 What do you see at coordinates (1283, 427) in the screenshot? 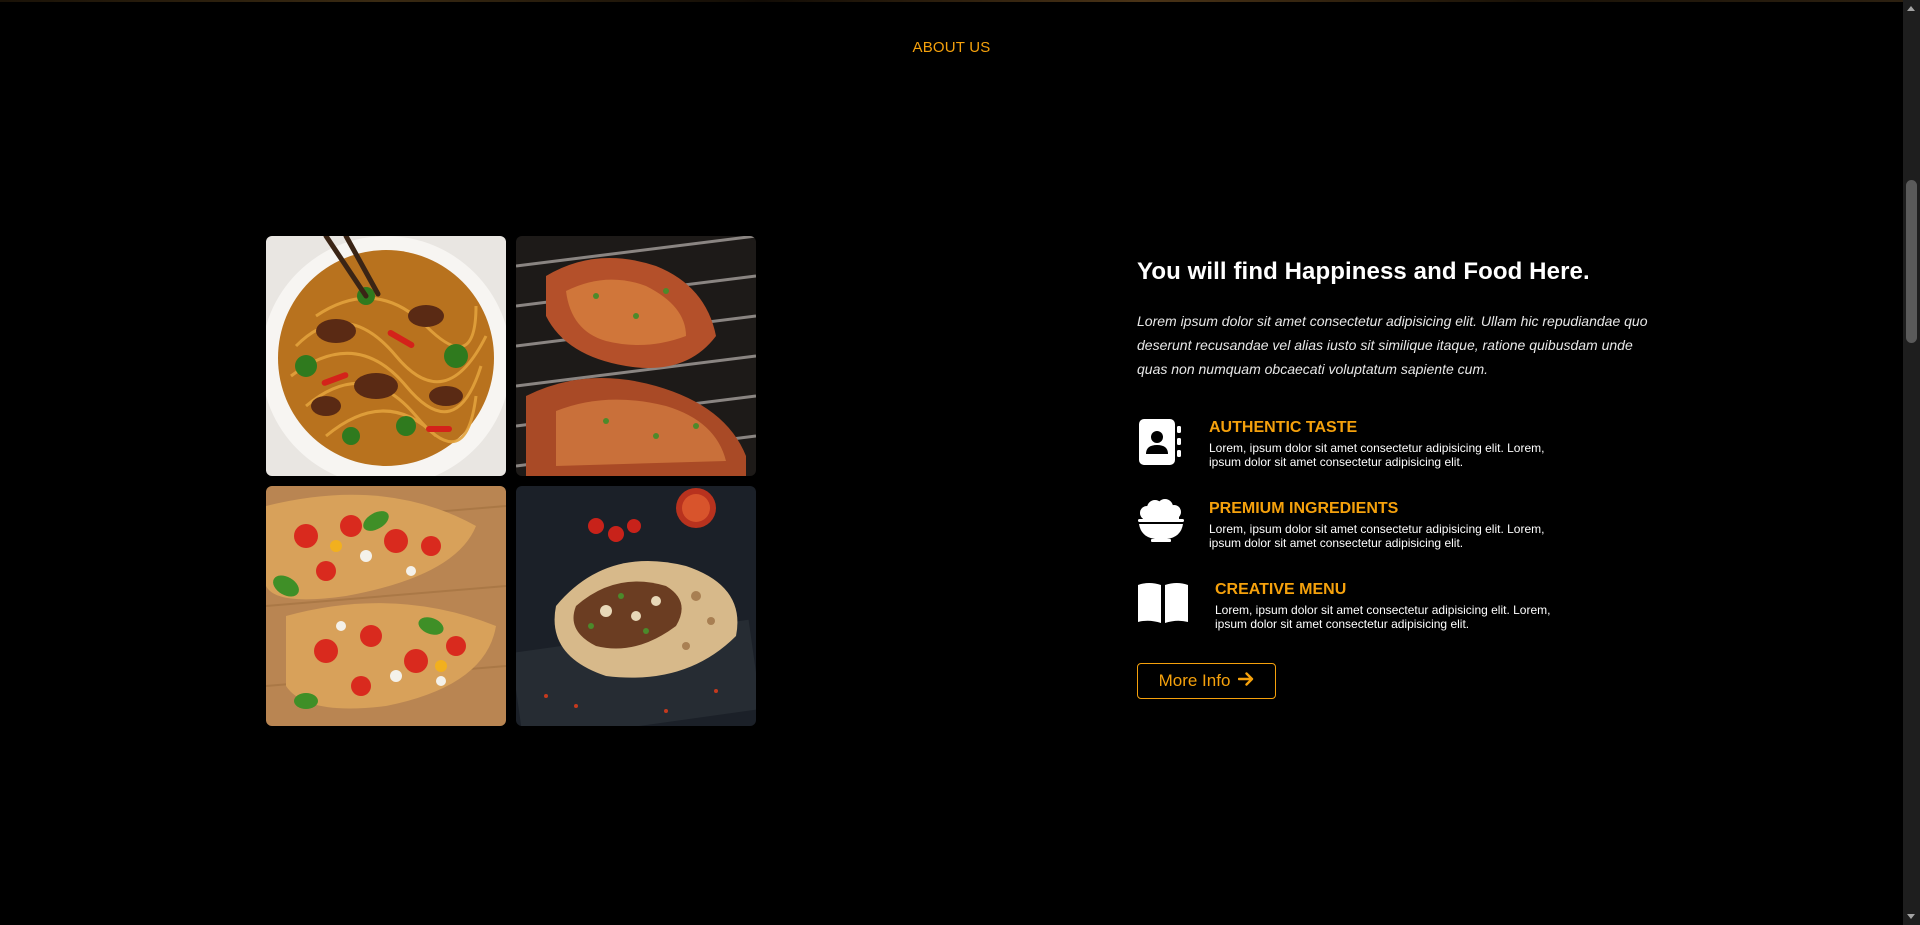
I see `feature-title: AUTHENTIC TASTE` at bounding box center [1283, 427].